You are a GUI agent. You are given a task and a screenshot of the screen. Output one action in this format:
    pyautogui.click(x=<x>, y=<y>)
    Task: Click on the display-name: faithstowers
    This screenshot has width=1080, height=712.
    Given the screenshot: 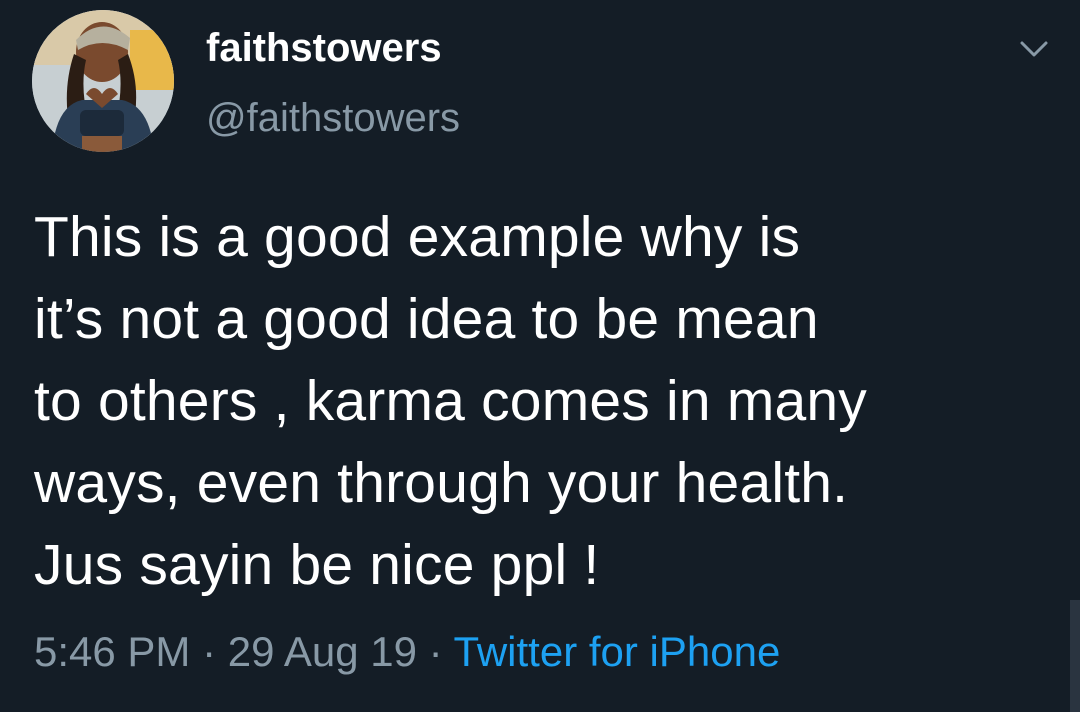 What is the action you would take?
    pyautogui.click(x=324, y=48)
    